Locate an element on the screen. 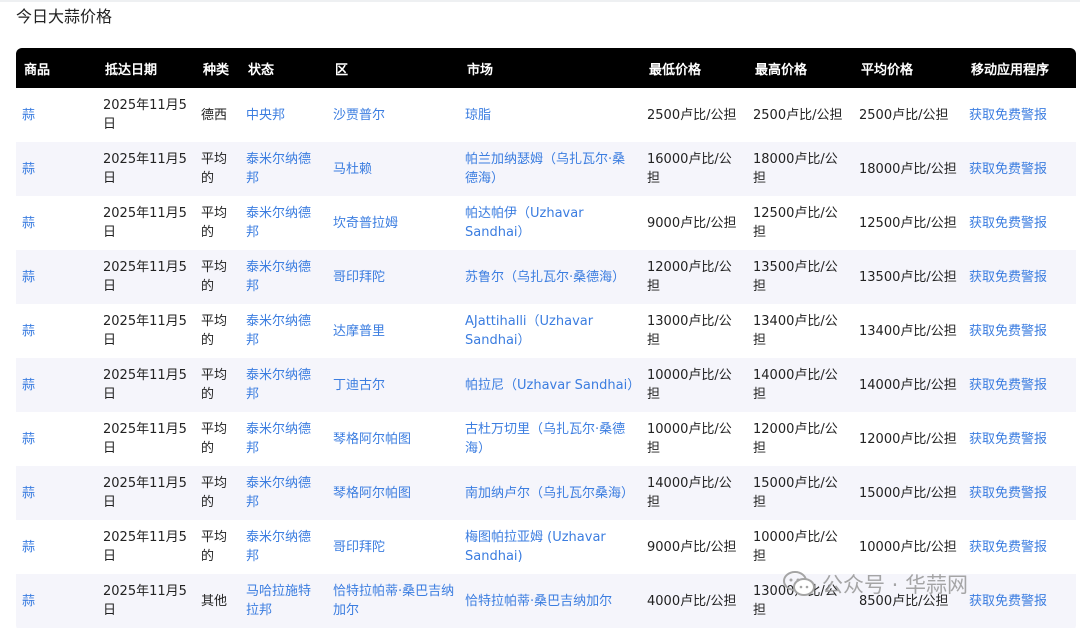  cell-min-price: 4000卢比/公担 is located at coordinates (692, 601).